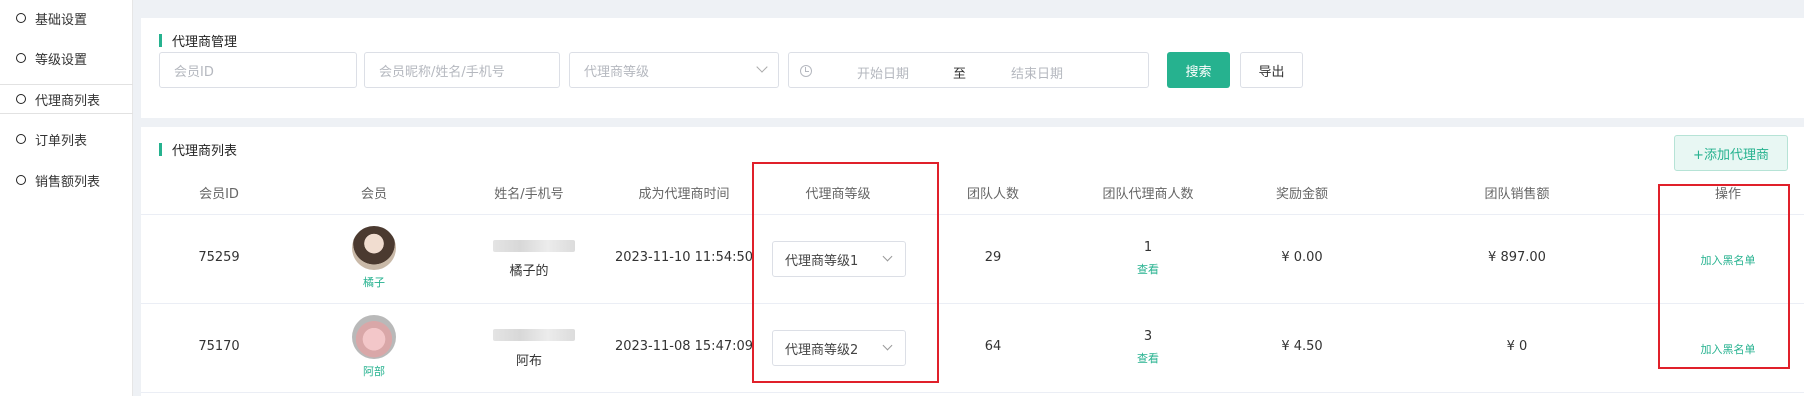 Image resolution: width=1804 pixels, height=396 pixels. What do you see at coordinates (1148, 194) in the screenshot?
I see `column-header-team-agents: 团队代理商人数` at bounding box center [1148, 194].